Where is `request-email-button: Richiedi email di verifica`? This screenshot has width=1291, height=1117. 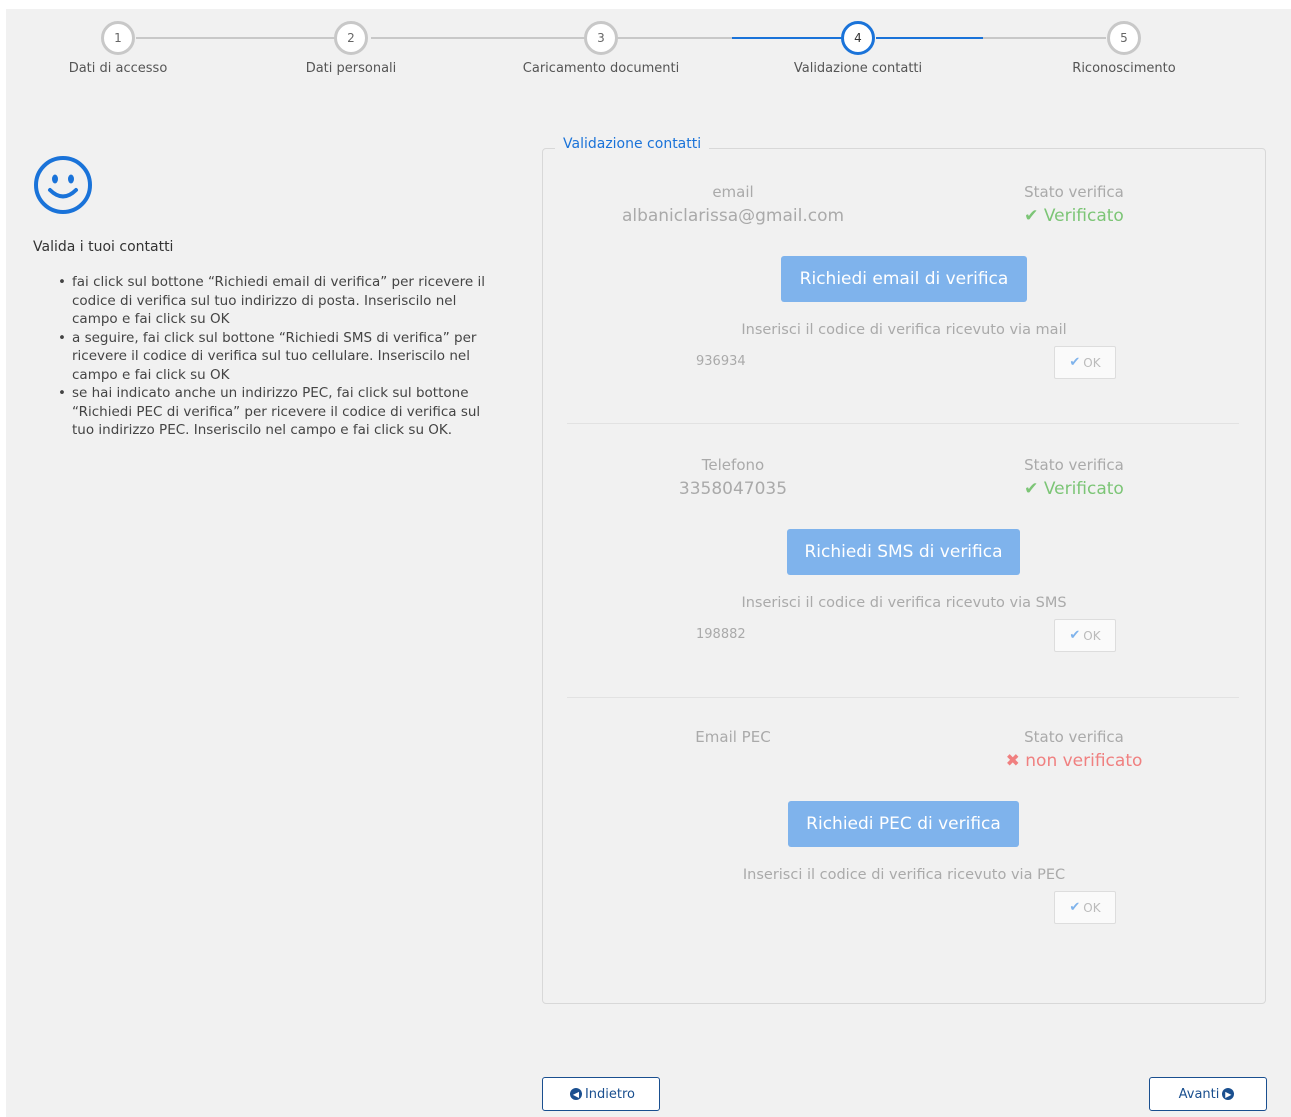 request-email-button: Richiedi email di verifica is located at coordinates (904, 279).